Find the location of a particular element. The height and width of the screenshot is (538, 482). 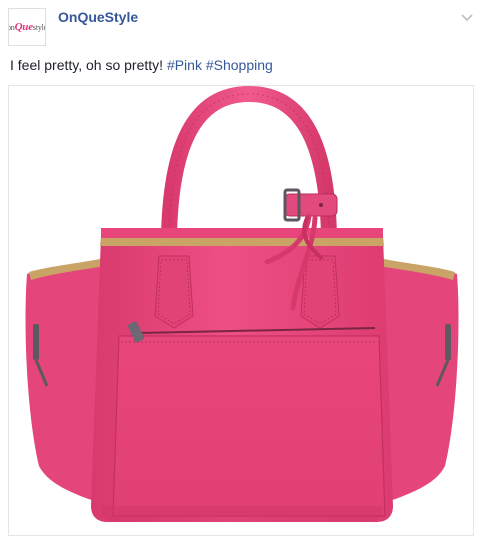

buckle-strap is located at coordinates (311, 205).